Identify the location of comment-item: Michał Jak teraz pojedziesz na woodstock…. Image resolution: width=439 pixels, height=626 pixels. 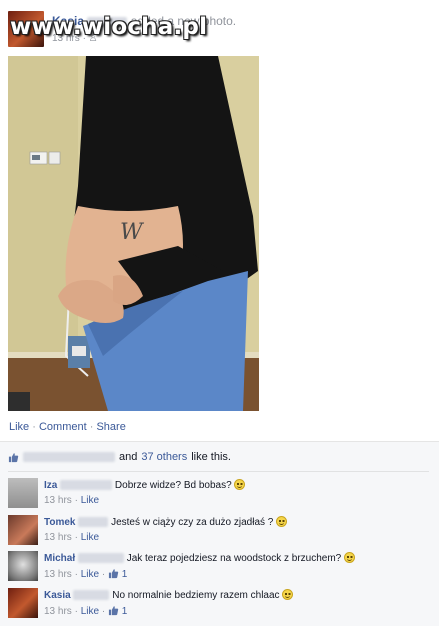
(220, 567).